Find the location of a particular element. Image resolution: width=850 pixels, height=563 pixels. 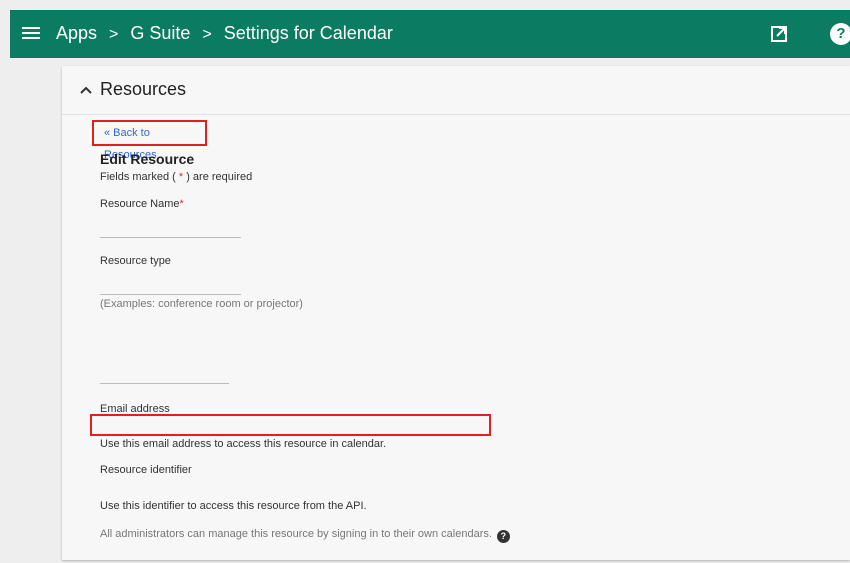

resource-name-input is located at coordinates (170, 237).